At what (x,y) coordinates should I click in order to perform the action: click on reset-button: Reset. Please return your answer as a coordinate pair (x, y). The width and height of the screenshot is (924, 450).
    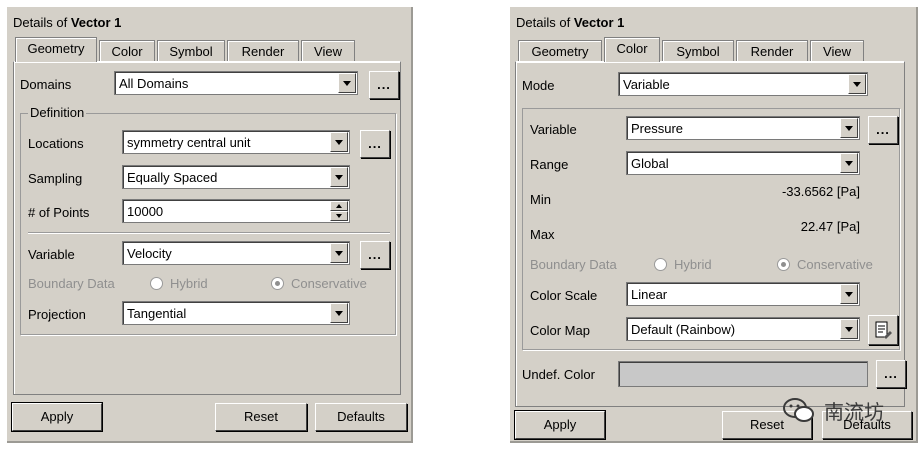
    Looking at the image, I should click on (261, 417).